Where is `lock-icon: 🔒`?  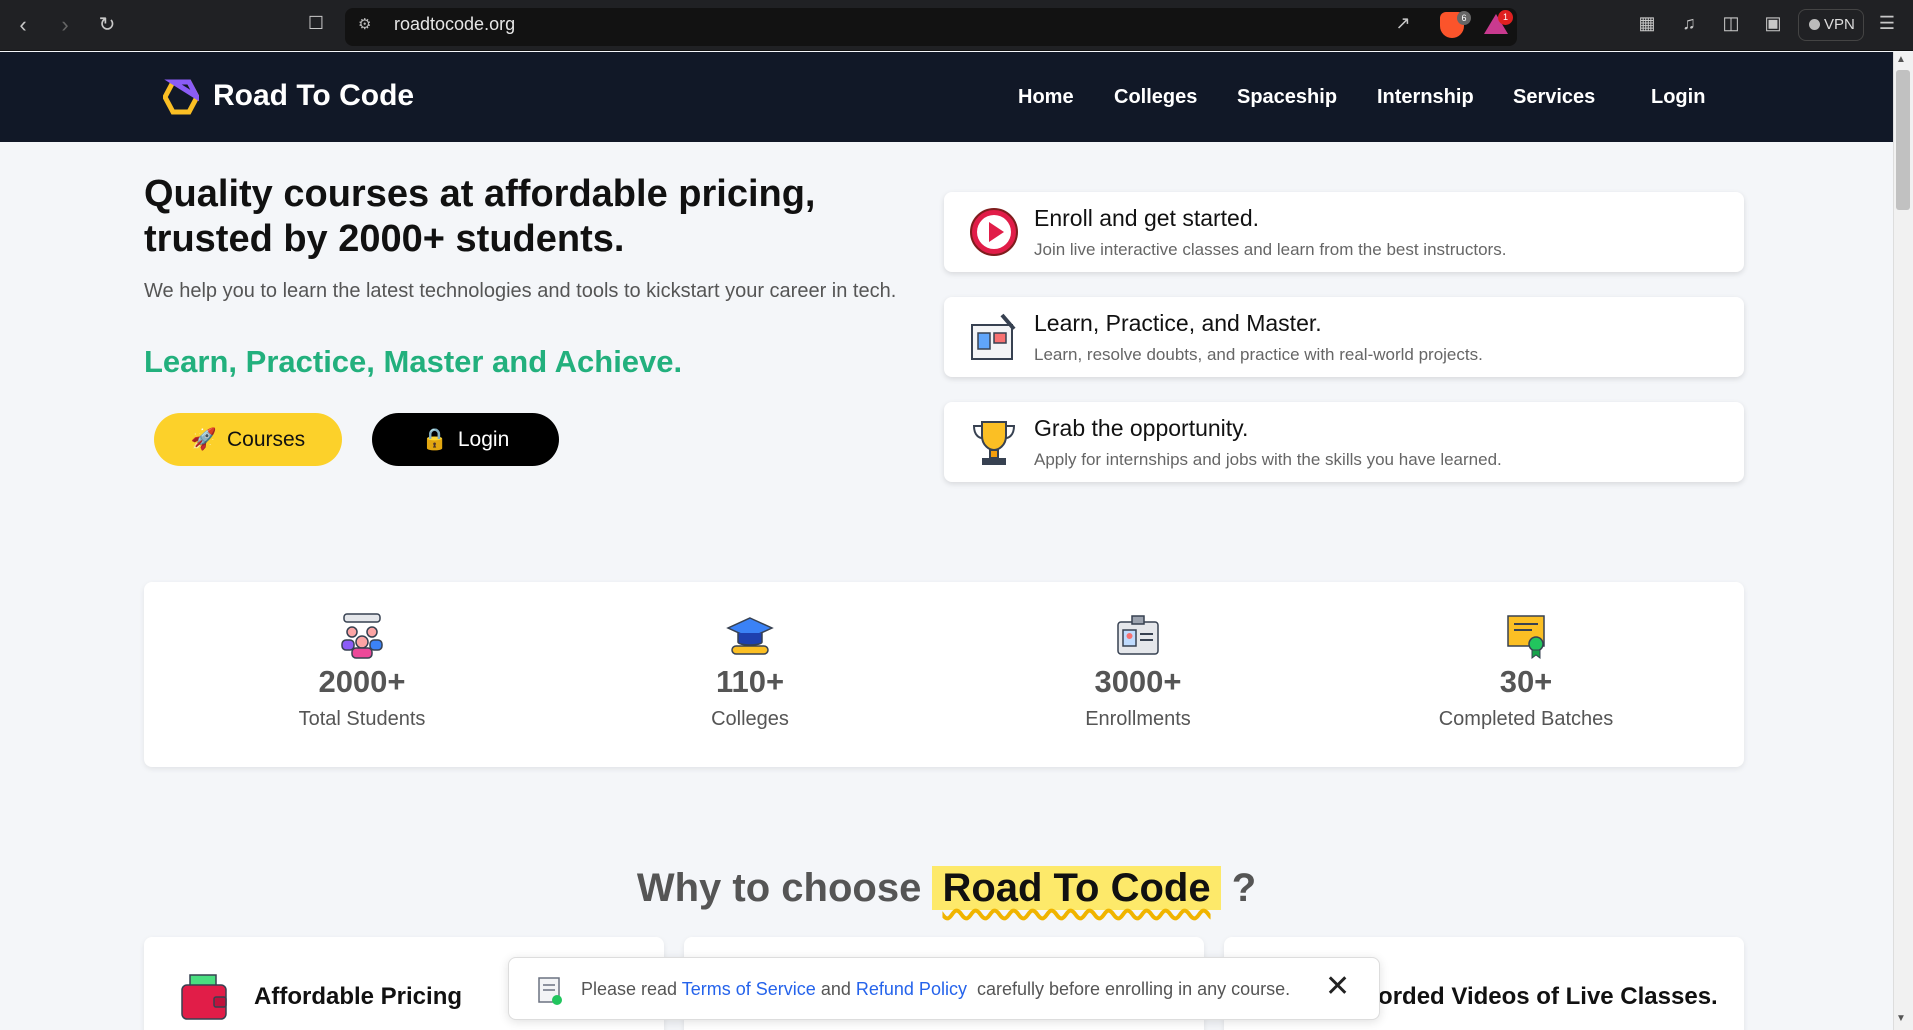
lock-icon: 🔒 is located at coordinates (434, 439).